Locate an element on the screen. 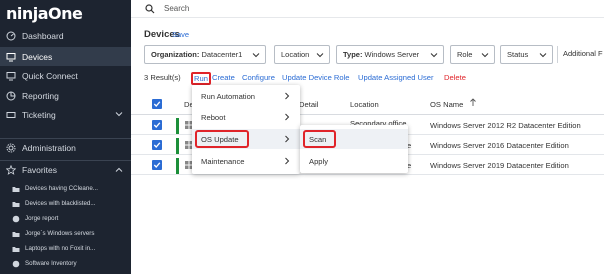 Image resolution: width=604 pixels, height=274 pixels. menu-item-maintenance: Maintenance is located at coordinates (246, 161).